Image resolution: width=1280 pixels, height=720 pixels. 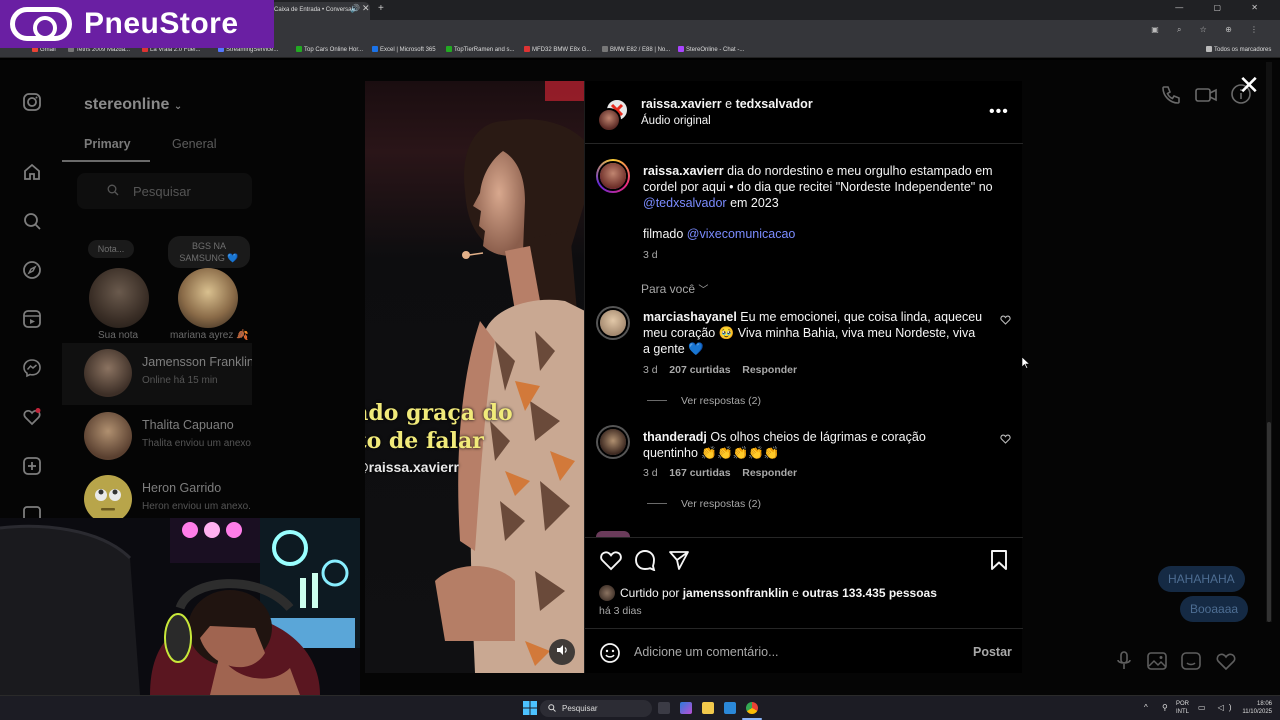 What do you see at coordinates (708, 708) in the screenshot?
I see `file-explorer-icon` at bounding box center [708, 708].